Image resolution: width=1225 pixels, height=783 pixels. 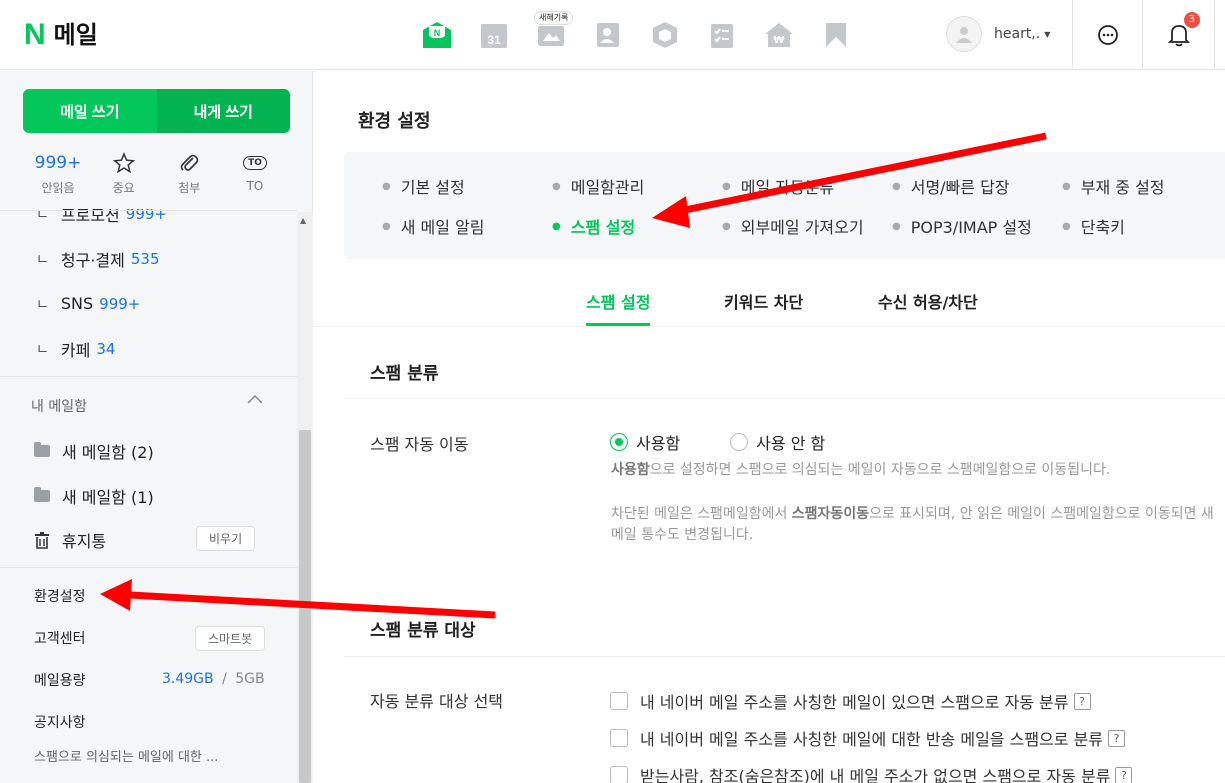 What do you see at coordinates (230, 638) in the screenshot?
I see `smartbot-button: 스마트봇` at bounding box center [230, 638].